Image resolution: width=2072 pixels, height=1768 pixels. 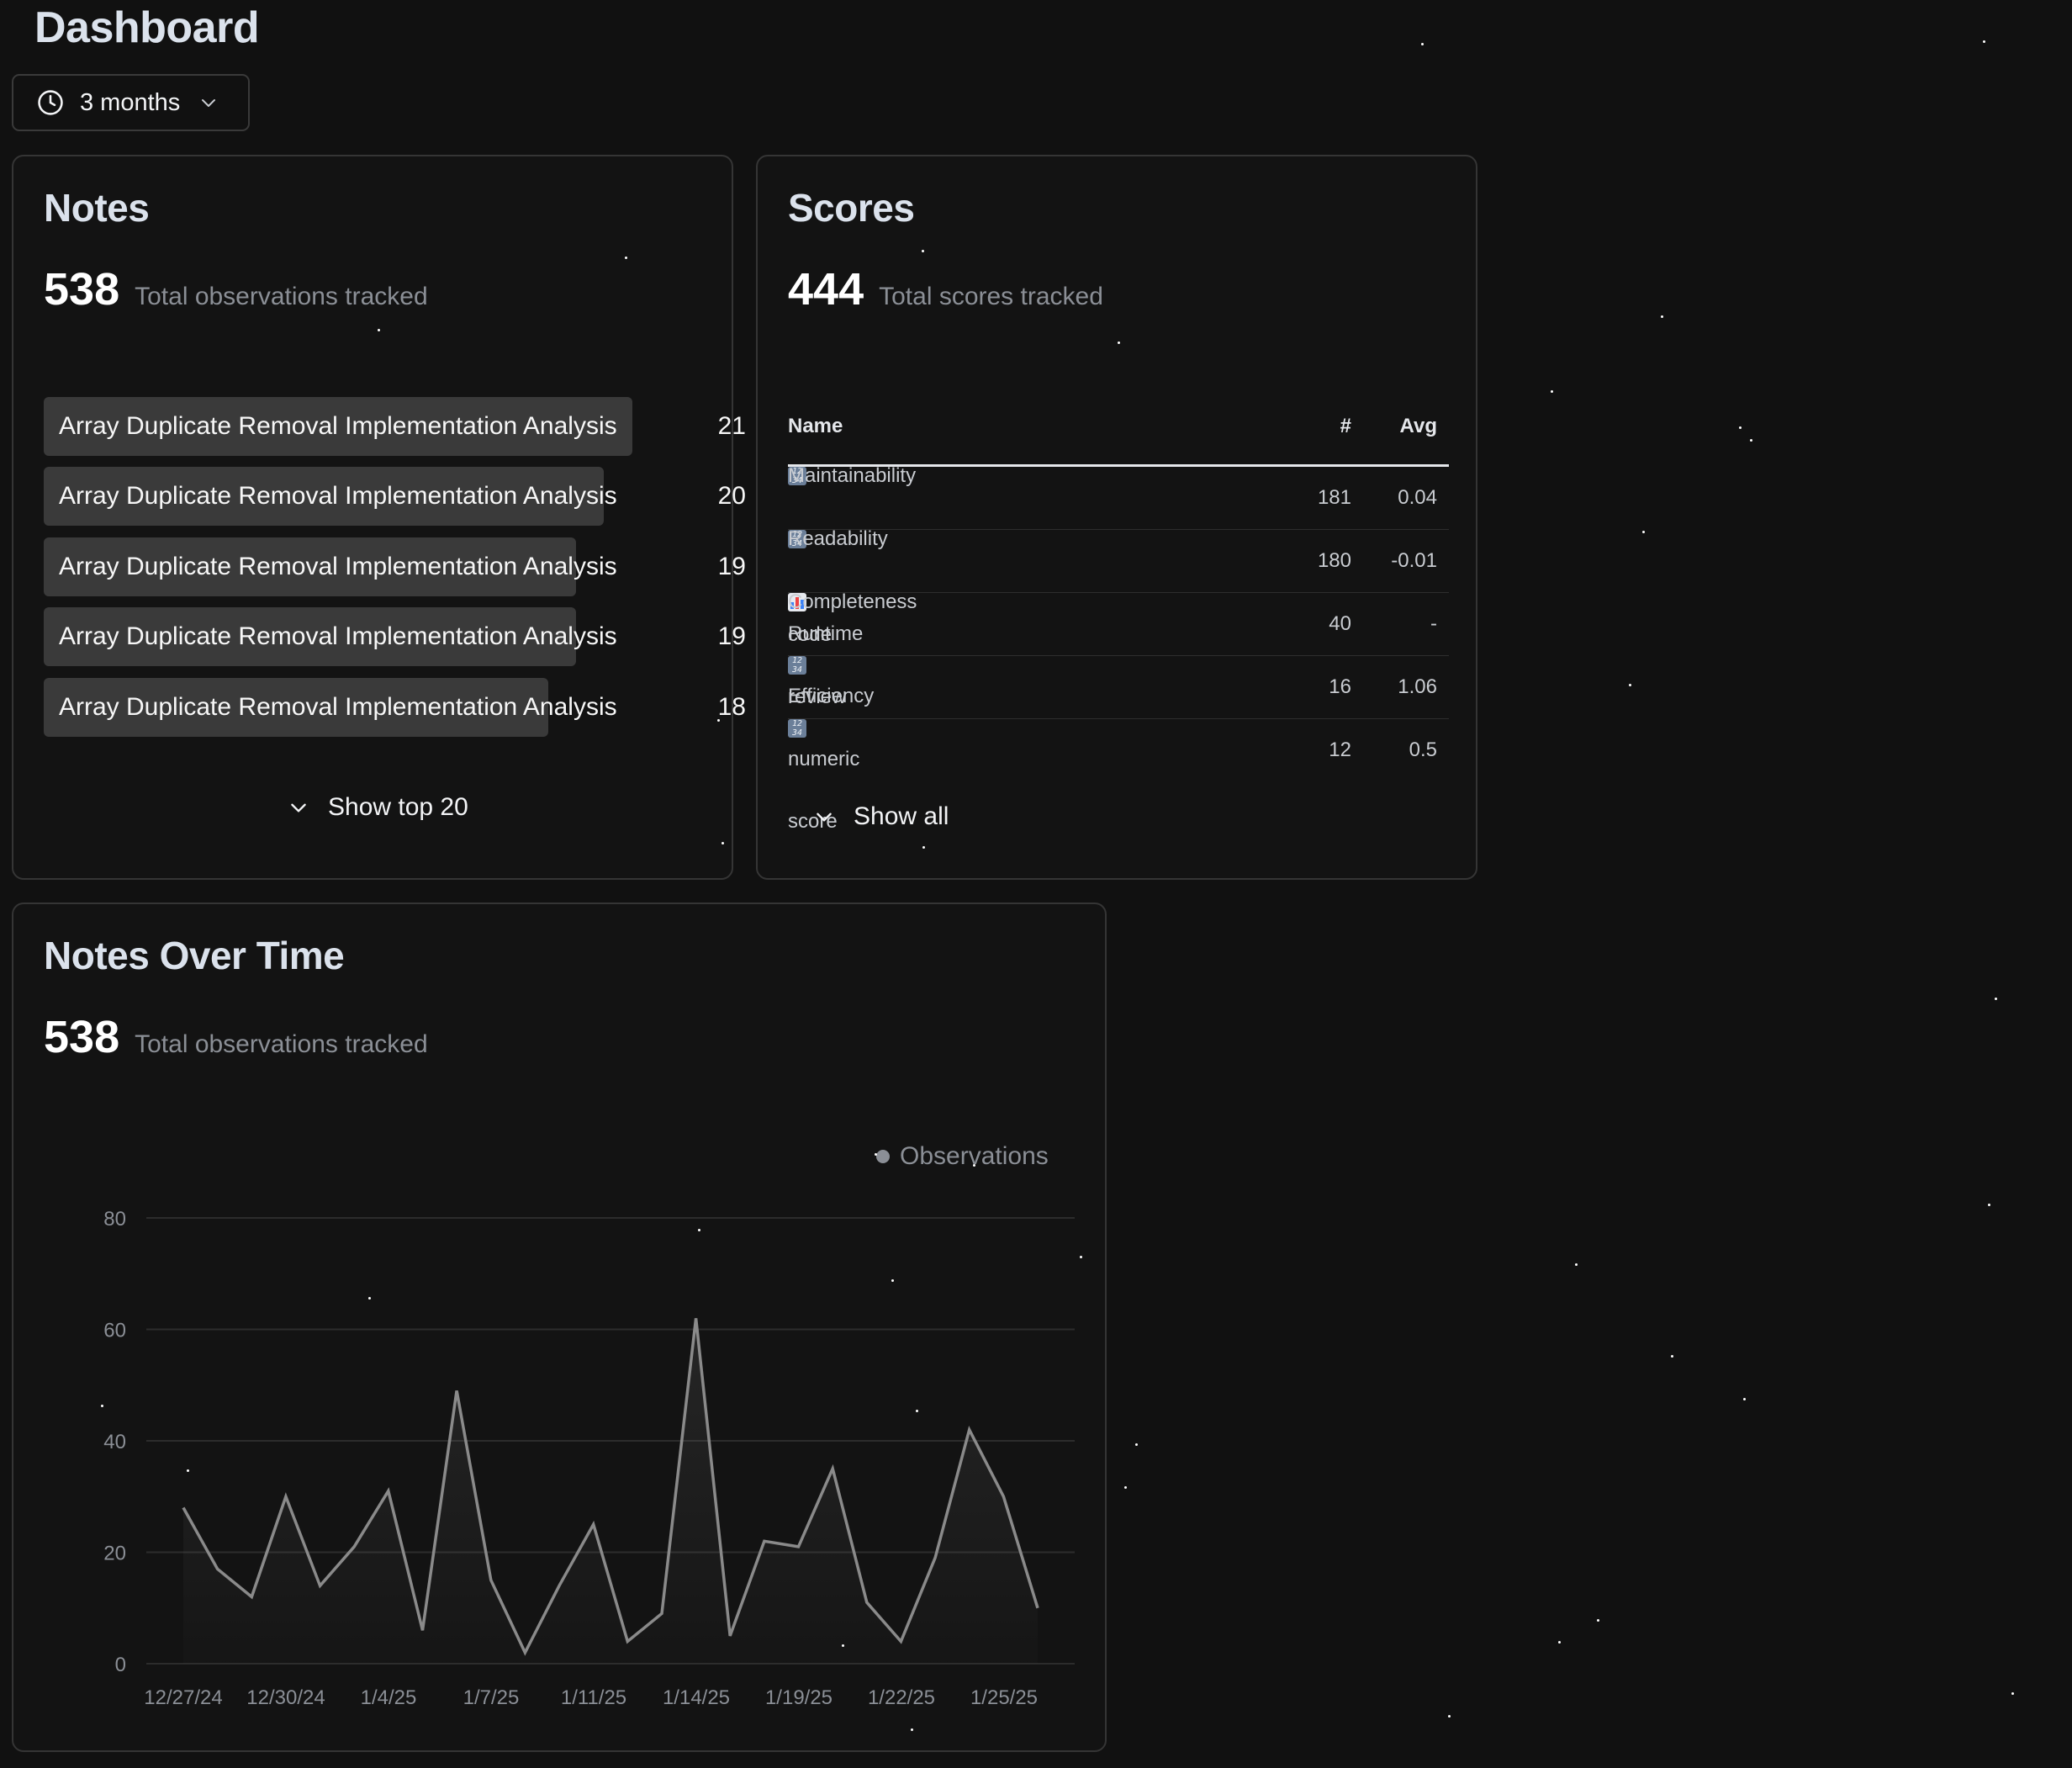 What do you see at coordinates (120, 1665) in the screenshot?
I see `y-tick-label: 0` at bounding box center [120, 1665].